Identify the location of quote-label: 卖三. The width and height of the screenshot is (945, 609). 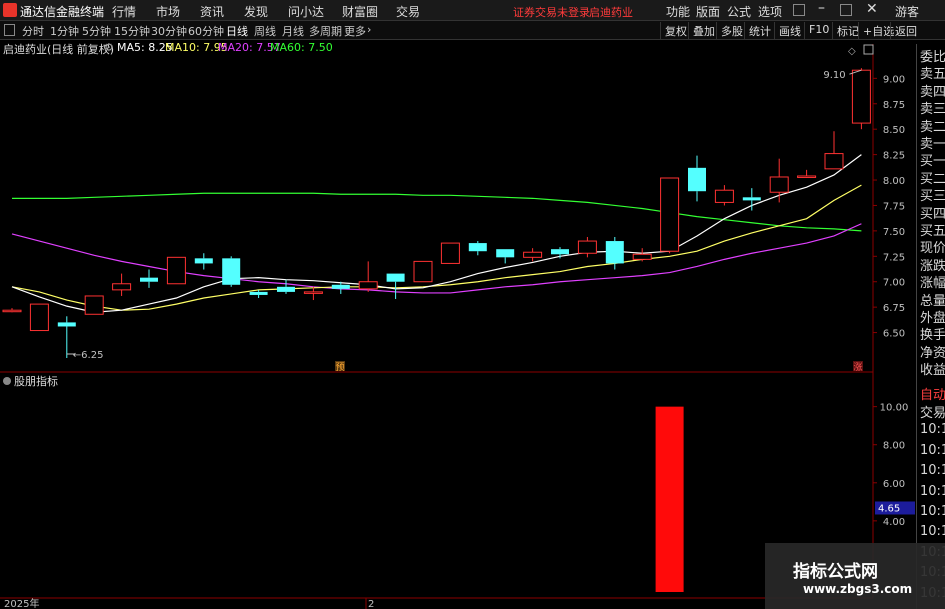
(932, 110).